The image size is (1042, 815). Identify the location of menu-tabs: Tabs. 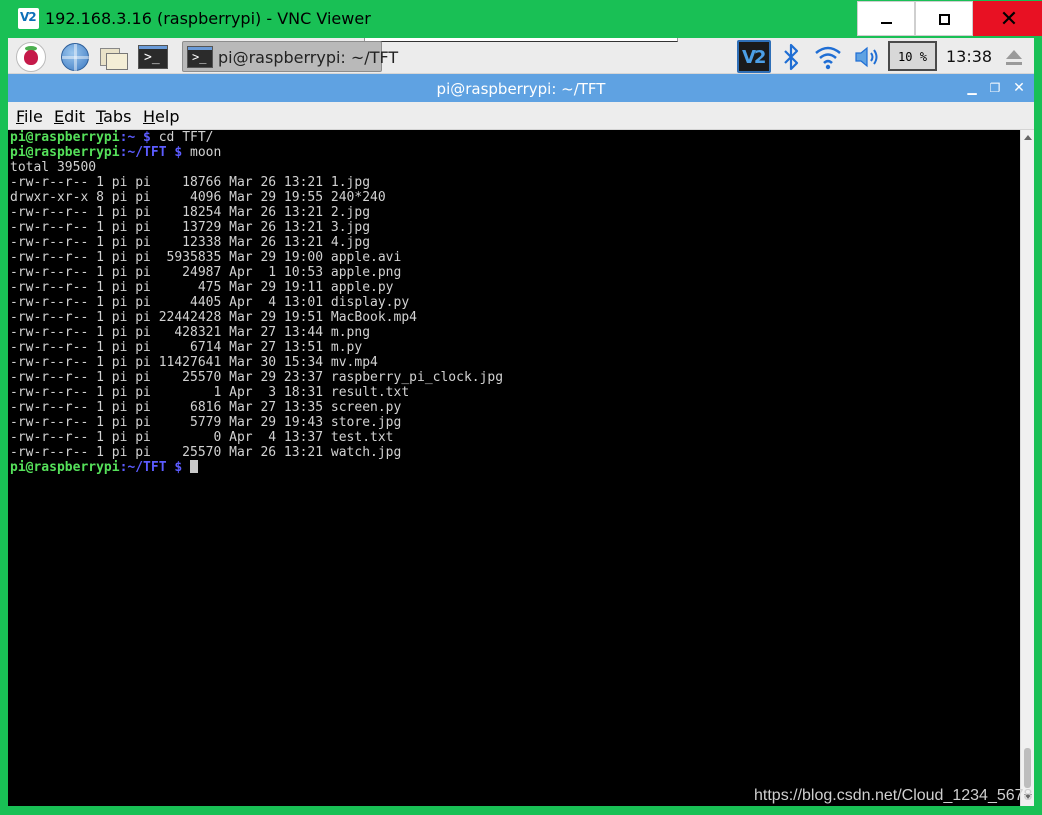
(113, 116).